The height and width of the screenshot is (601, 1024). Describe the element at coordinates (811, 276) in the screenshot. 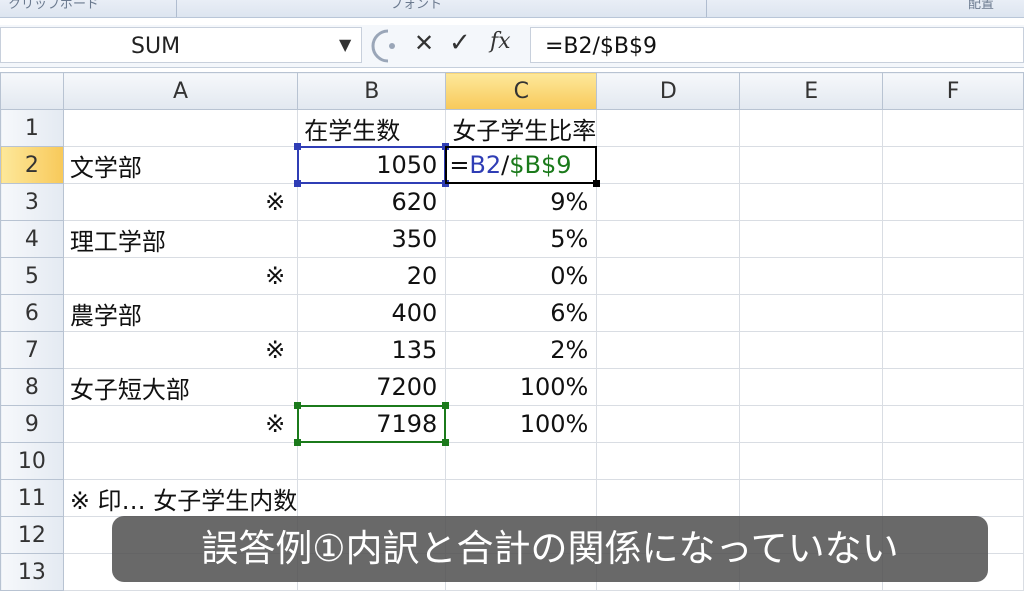

I see `cell-e5` at that location.